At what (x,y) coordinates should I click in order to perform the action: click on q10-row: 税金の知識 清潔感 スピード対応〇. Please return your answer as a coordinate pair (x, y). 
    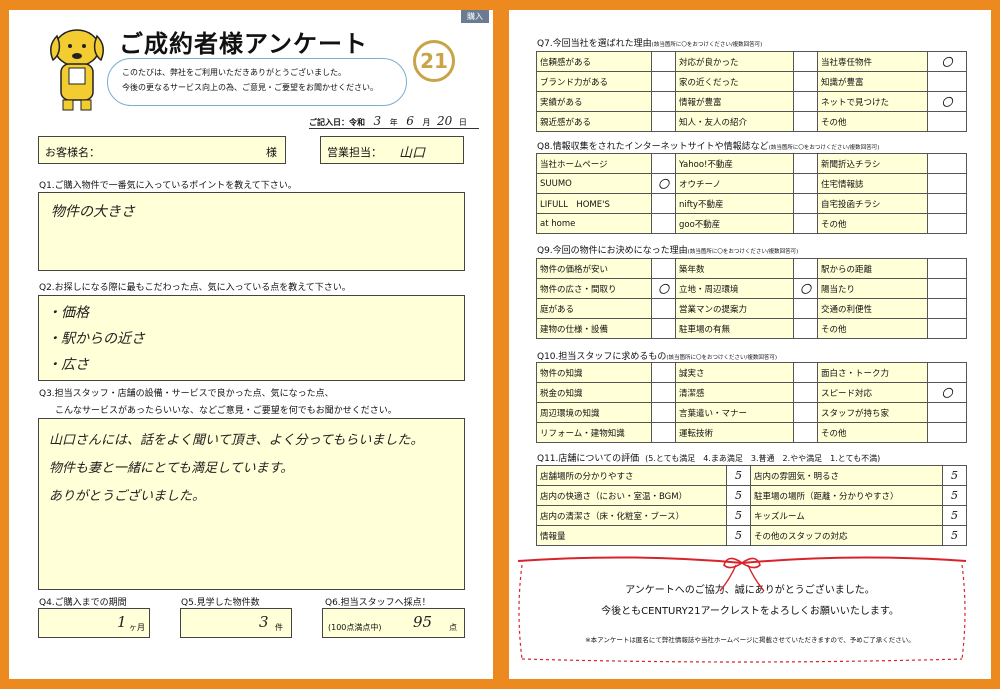
    Looking at the image, I should click on (751, 392).